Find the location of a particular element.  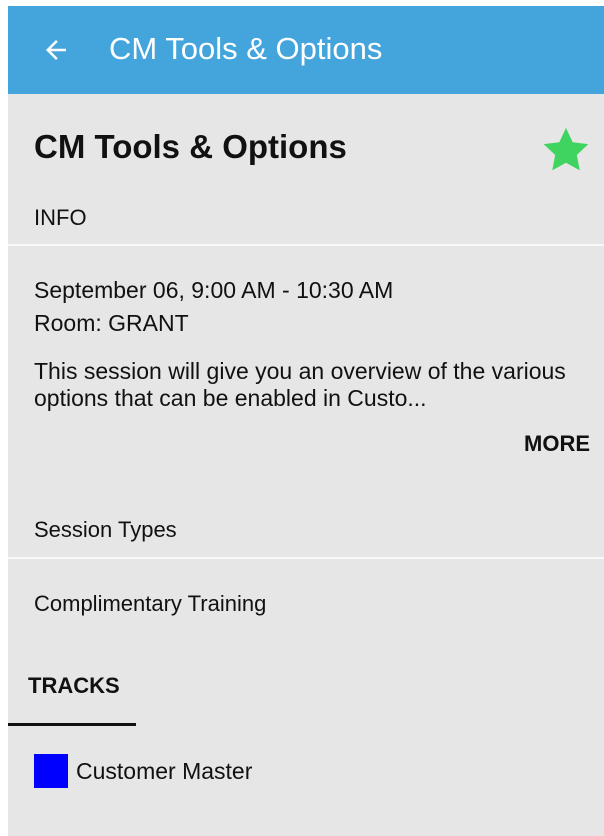

back-button is located at coordinates (56, 50).